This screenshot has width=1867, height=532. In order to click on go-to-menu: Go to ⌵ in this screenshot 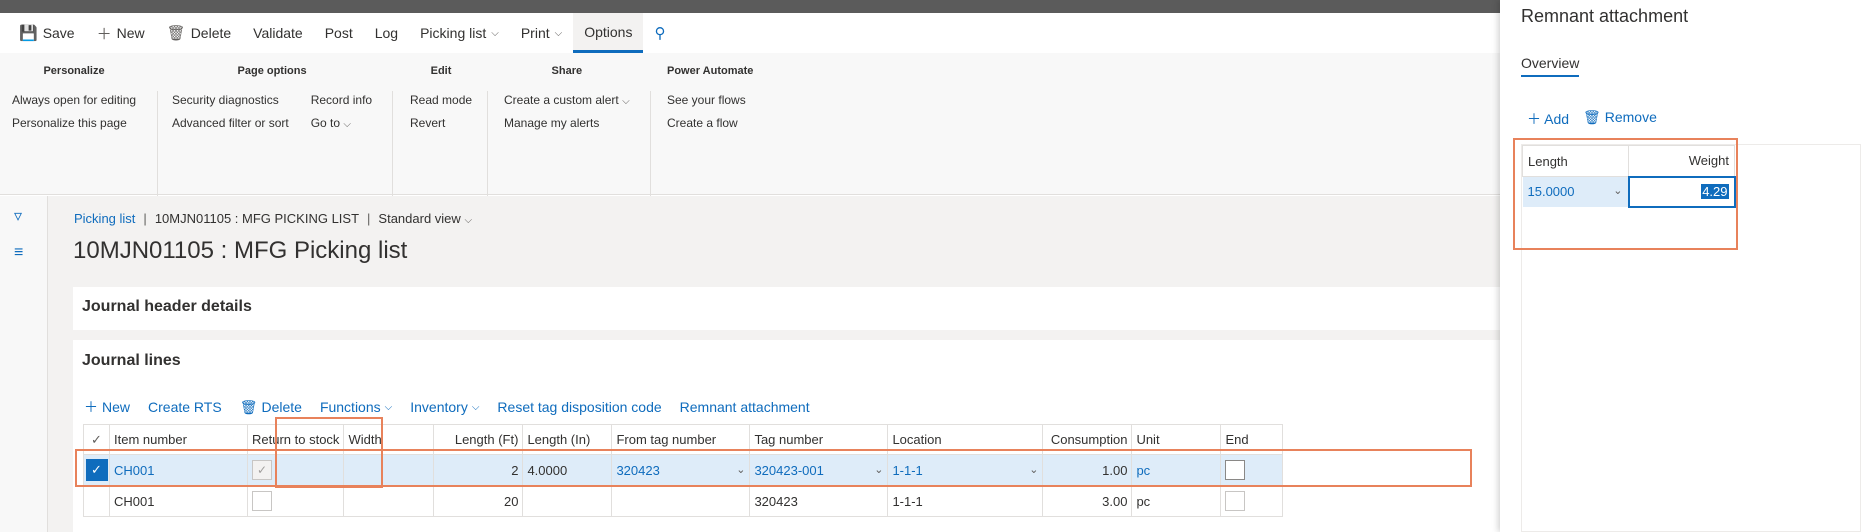, I will do `click(341, 123)`.